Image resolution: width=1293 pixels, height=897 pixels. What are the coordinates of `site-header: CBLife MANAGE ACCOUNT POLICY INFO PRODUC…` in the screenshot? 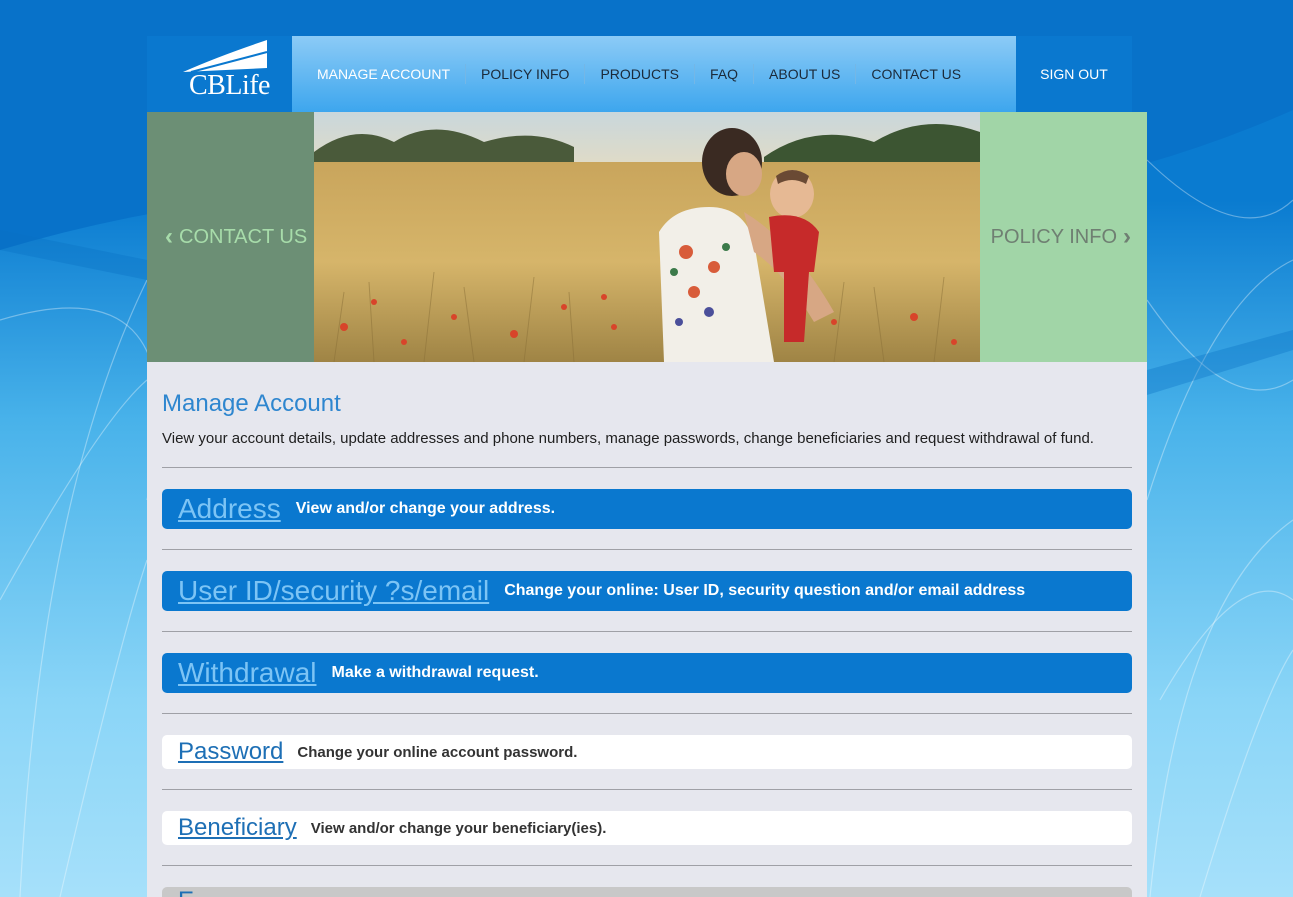 It's located at (639, 74).